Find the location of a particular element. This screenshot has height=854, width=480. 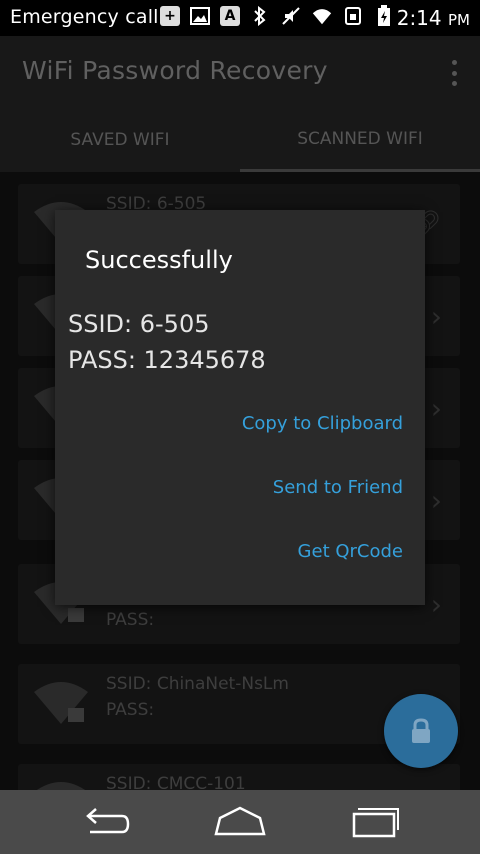

app-title: WiFi Password Recovery is located at coordinates (175, 70).